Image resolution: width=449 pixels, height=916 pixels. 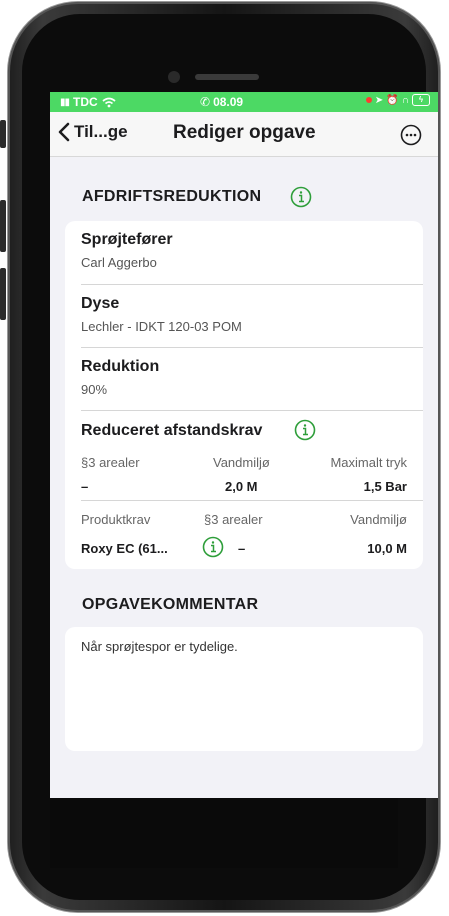 I want to click on sprojtefoerer-field: Sprøjtefører Carl Aggerbo, so click(x=252, y=250).